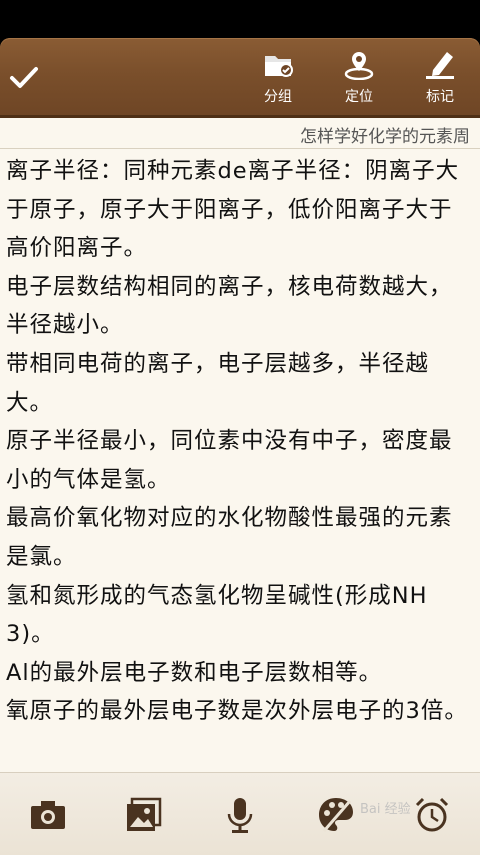 The image size is (480, 855). I want to click on camera-button, so click(48, 815).